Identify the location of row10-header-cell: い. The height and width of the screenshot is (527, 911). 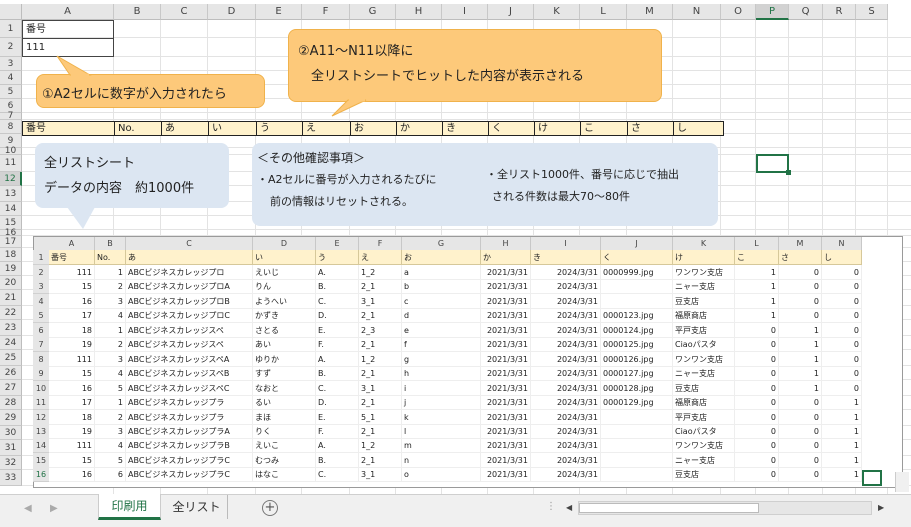
(232, 128).